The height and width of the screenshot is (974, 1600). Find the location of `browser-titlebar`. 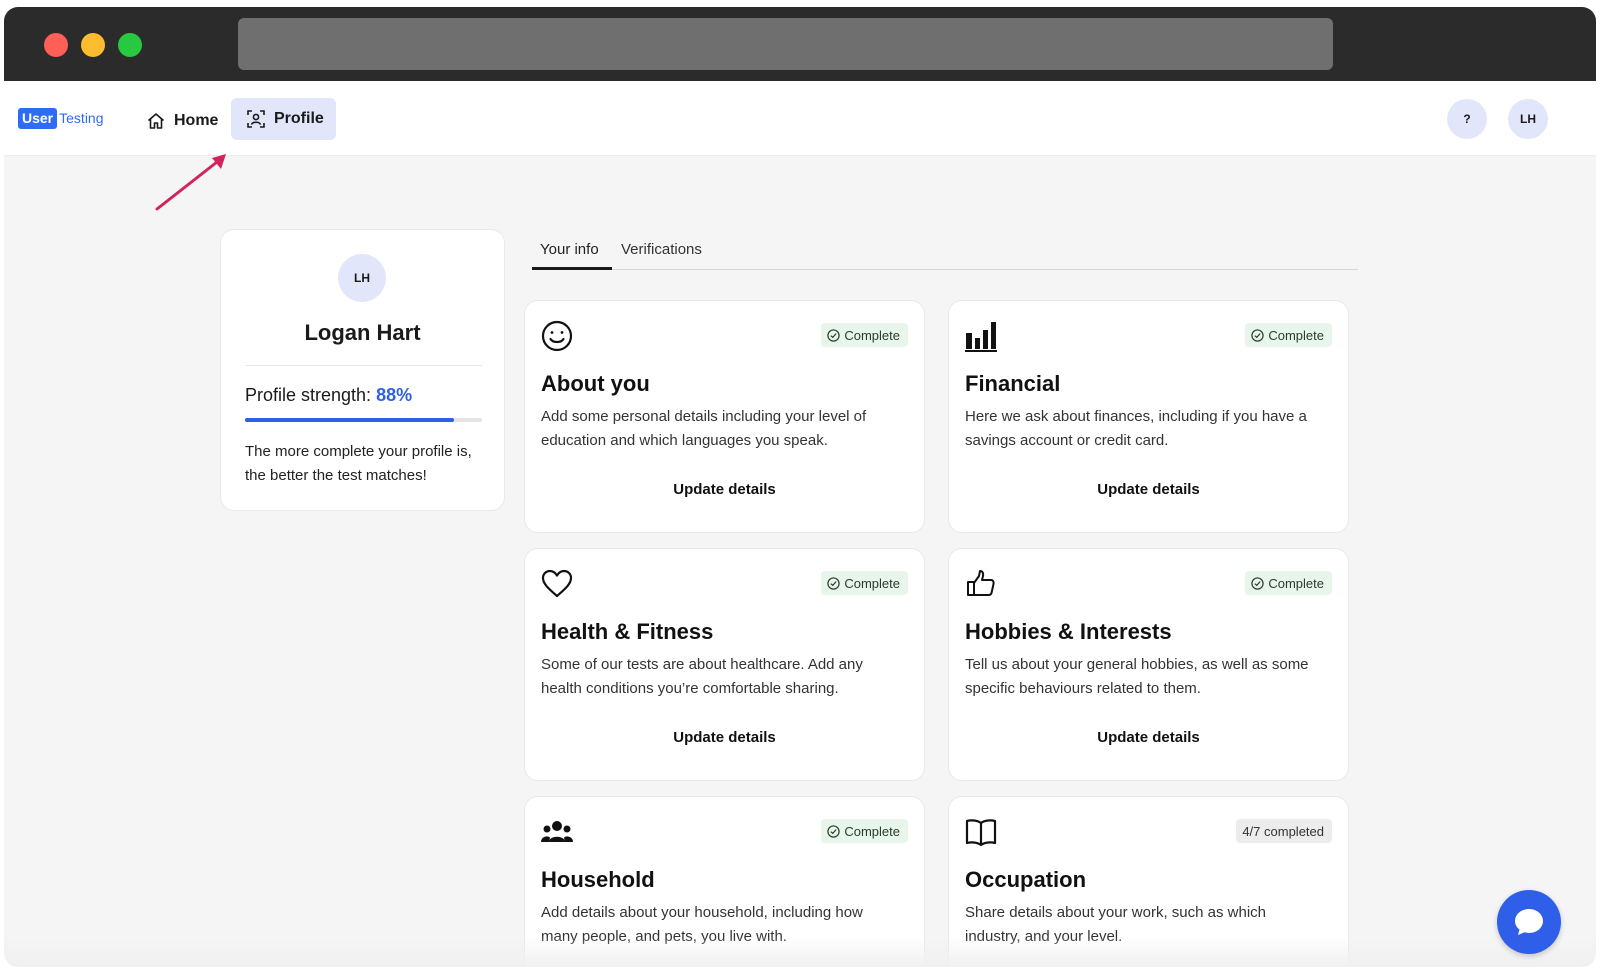

browser-titlebar is located at coordinates (800, 44).